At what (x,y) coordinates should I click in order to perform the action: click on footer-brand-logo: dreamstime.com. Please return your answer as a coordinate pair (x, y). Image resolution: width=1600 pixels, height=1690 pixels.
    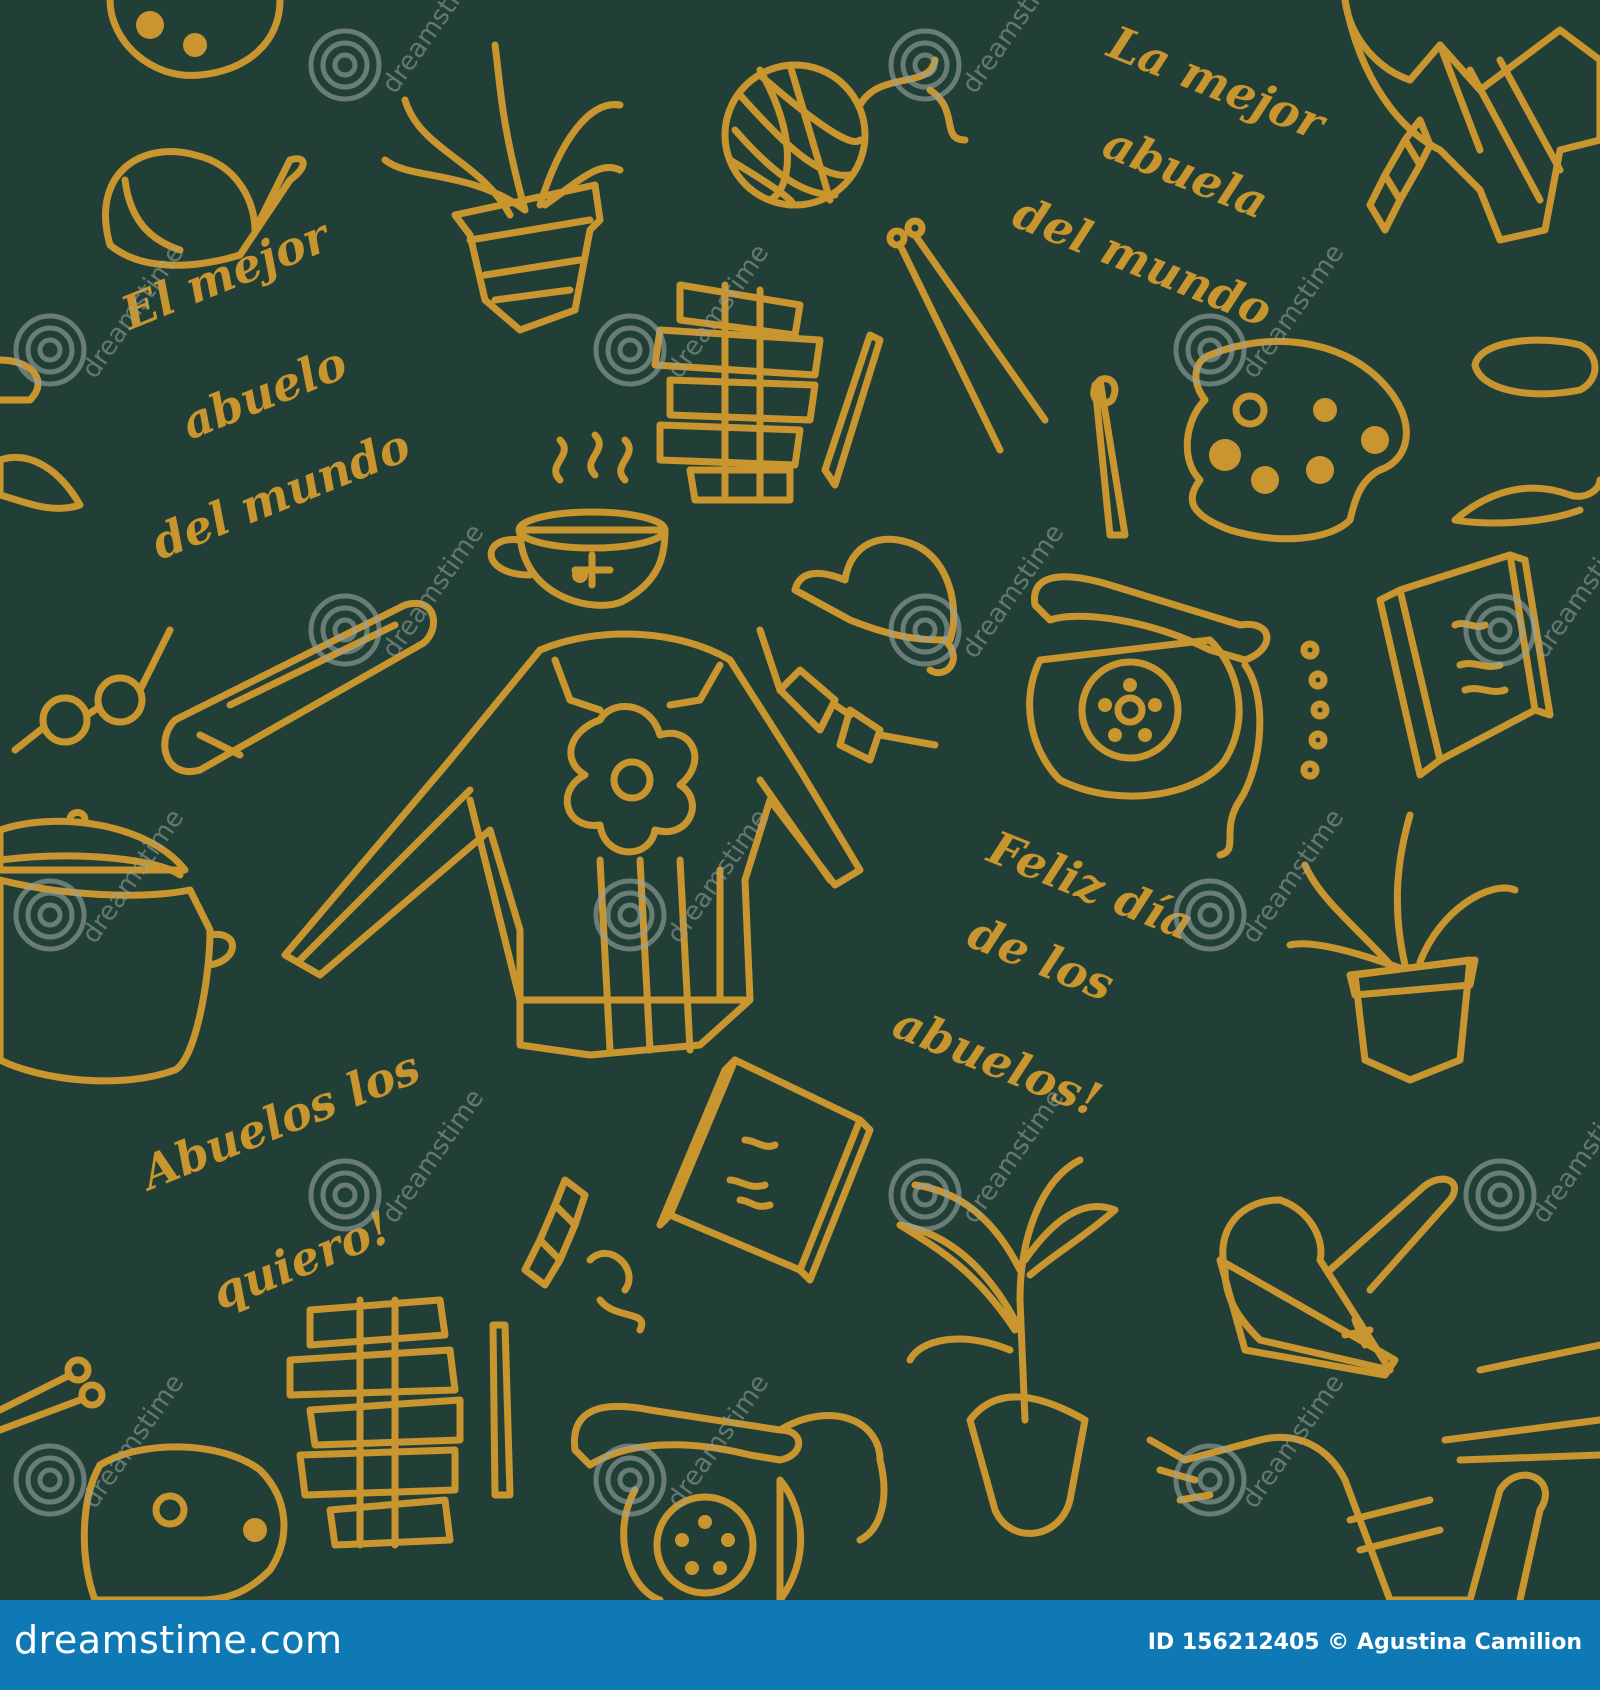
    Looking at the image, I should click on (178, 1640).